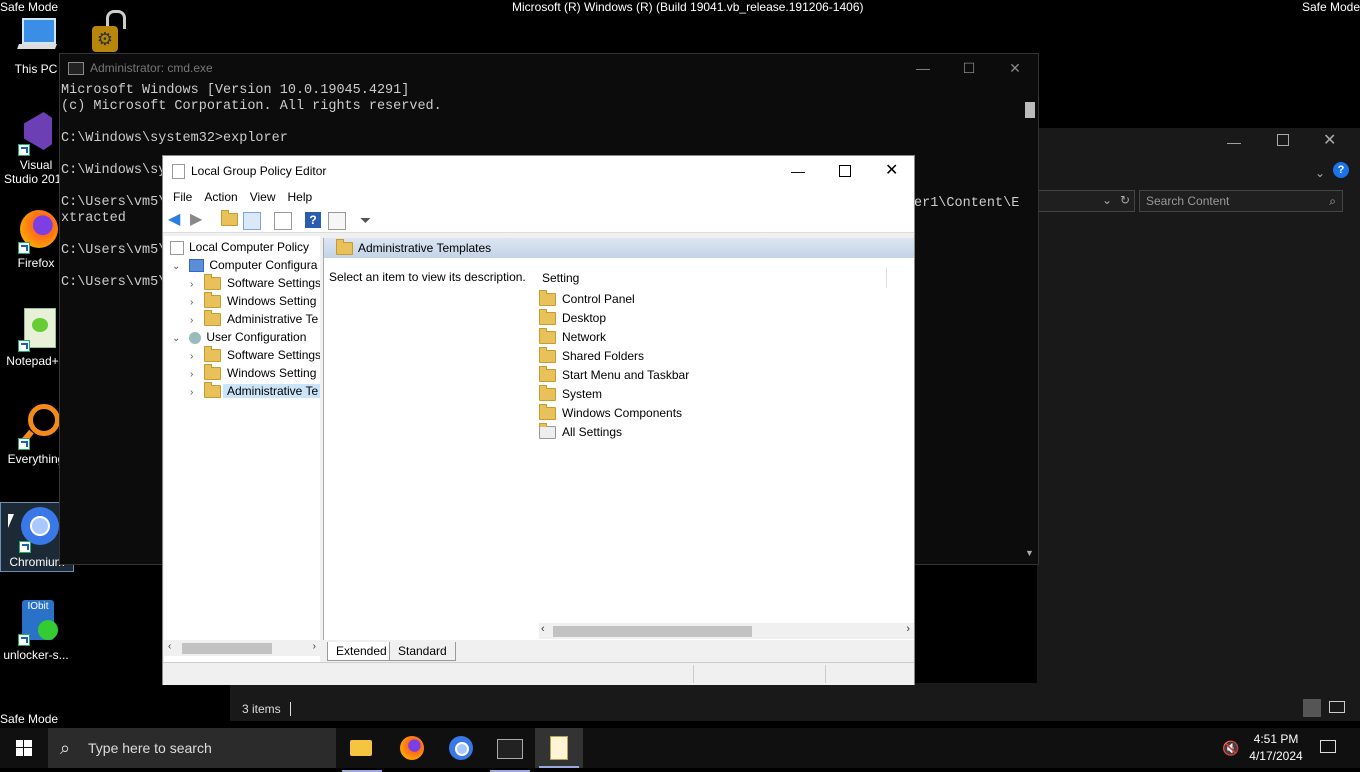 The image size is (1360, 772). Describe the element at coordinates (227, 648) in the screenshot. I see `tree-scroll-thumb` at that location.